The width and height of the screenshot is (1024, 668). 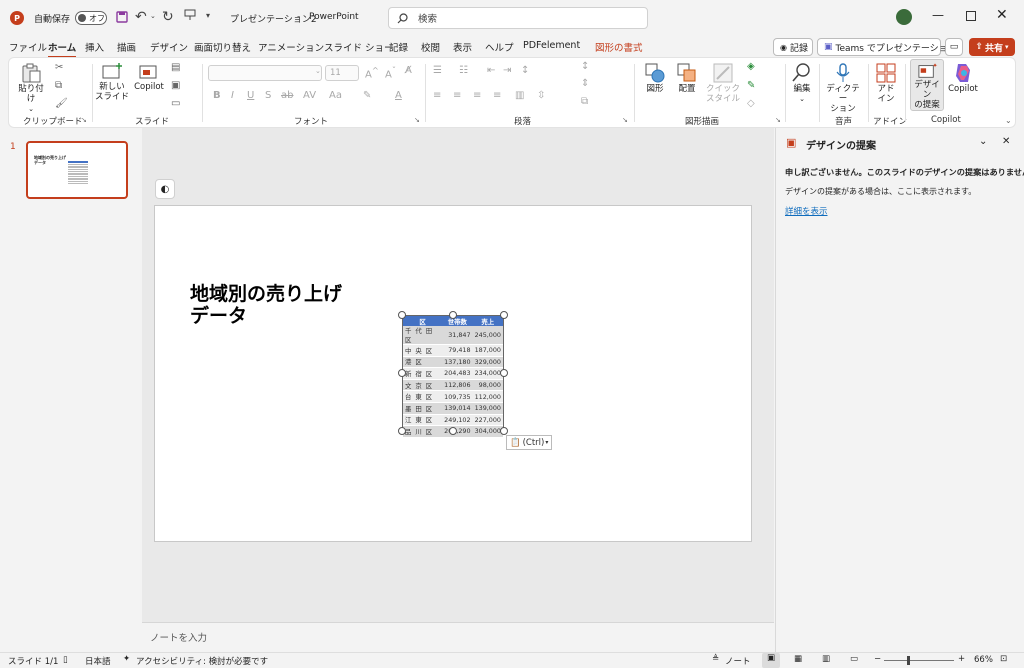 I want to click on increase-font-icon: A^, so click(x=372, y=72).